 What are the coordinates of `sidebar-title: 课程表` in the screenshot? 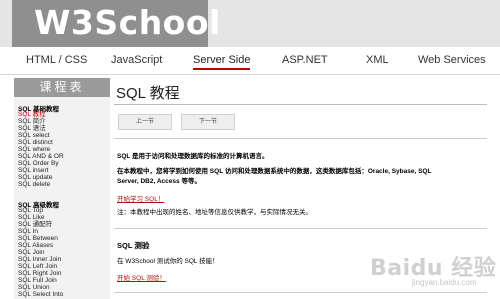 It's located at (62, 87).